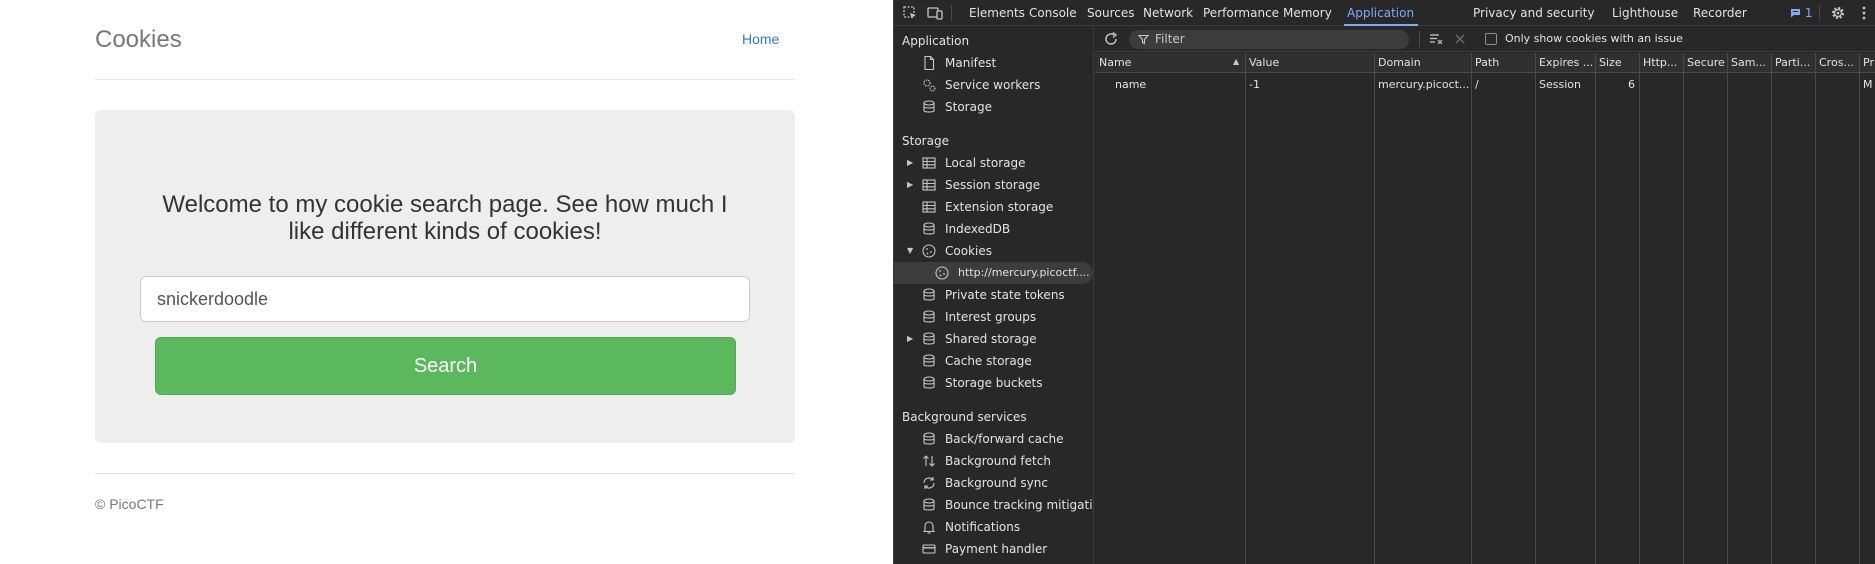 This screenshot has width=1875, height=564. Describe the element at coordinates (1795, 13) in the screenshot. I see `issues-icon` at that location.